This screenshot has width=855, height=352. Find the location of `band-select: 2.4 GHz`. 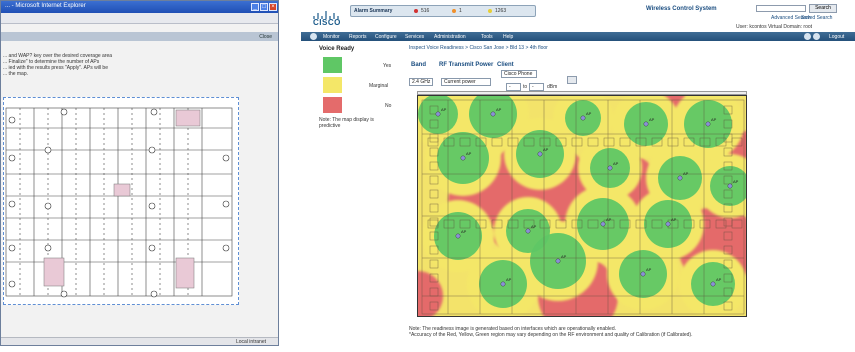

band-select: 2.4 GHz is located at coordinates (421, 82).